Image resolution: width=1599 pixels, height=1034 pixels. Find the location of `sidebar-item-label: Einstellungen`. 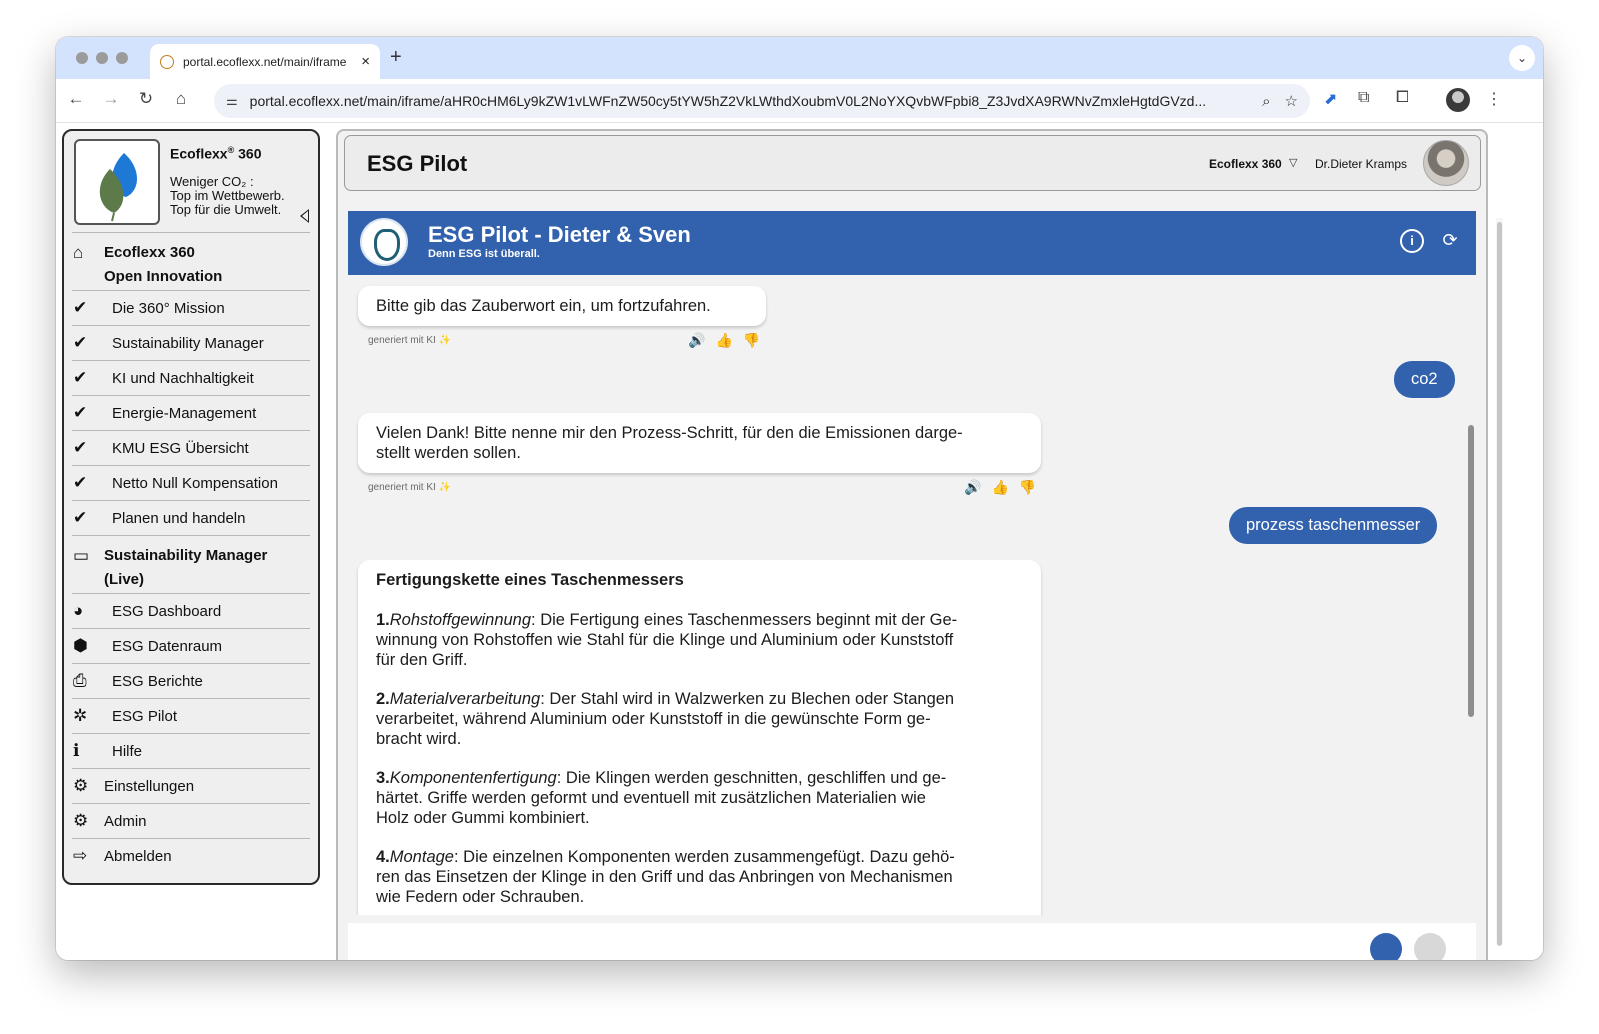

sidebar-item-label: Einstellungen is located at coordinates (149, 786).